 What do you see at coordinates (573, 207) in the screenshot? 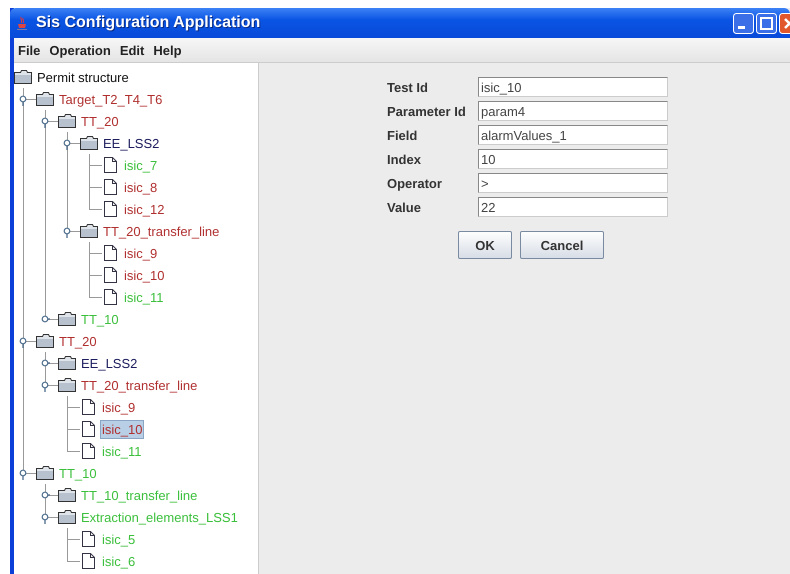
I see `input-field: 22` at bounding box center [573, 207].